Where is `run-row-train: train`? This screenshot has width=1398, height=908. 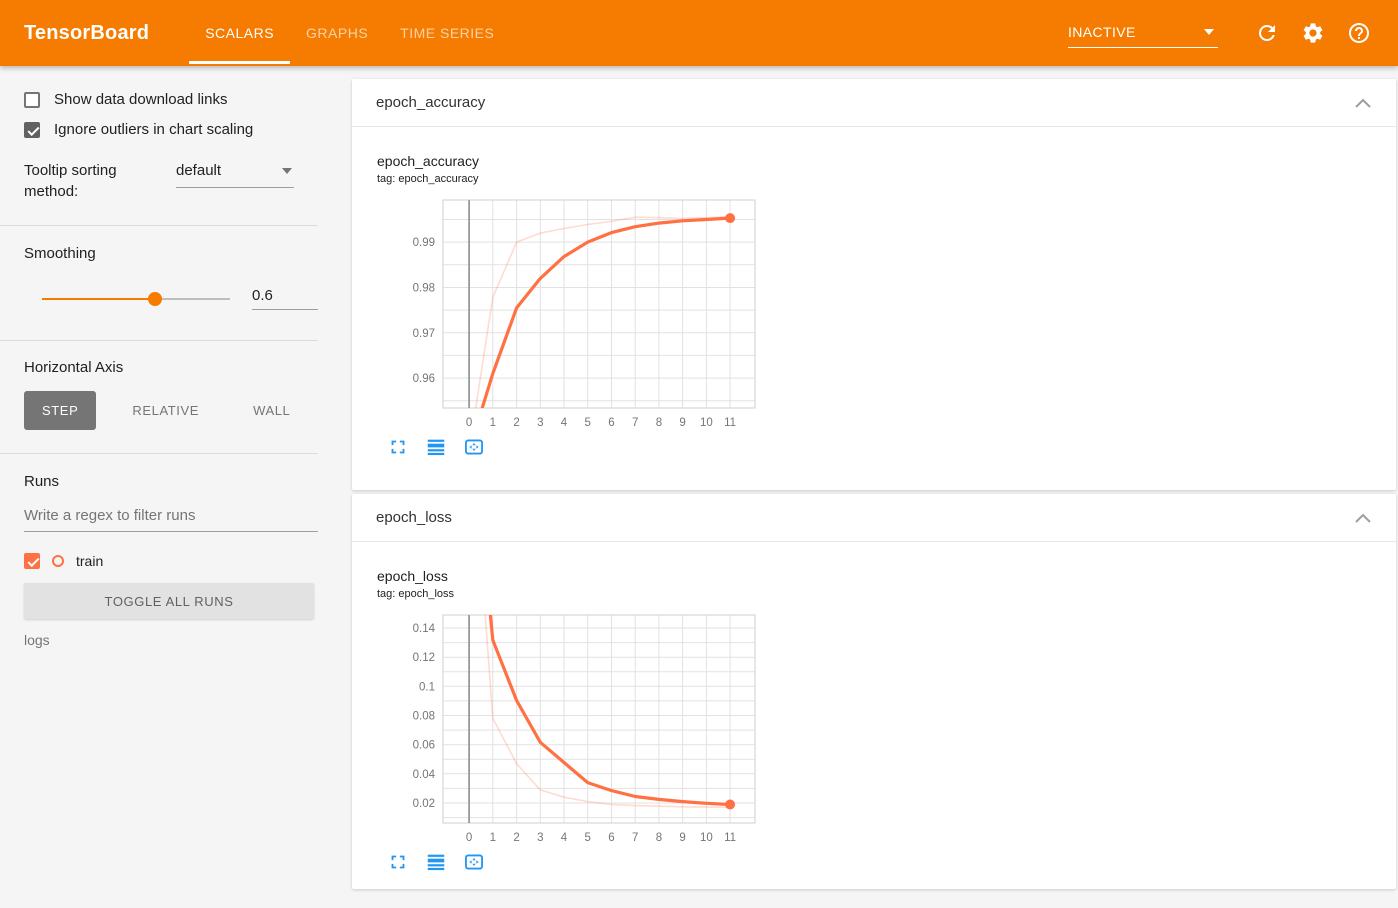 run-row-train: train is located at coordinates (159, 561).